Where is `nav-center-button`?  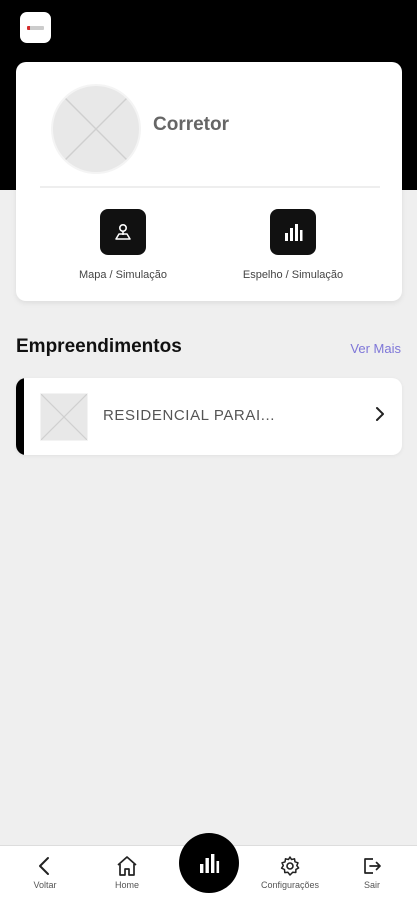 nav-center-button is located at coordinates (209, 863).